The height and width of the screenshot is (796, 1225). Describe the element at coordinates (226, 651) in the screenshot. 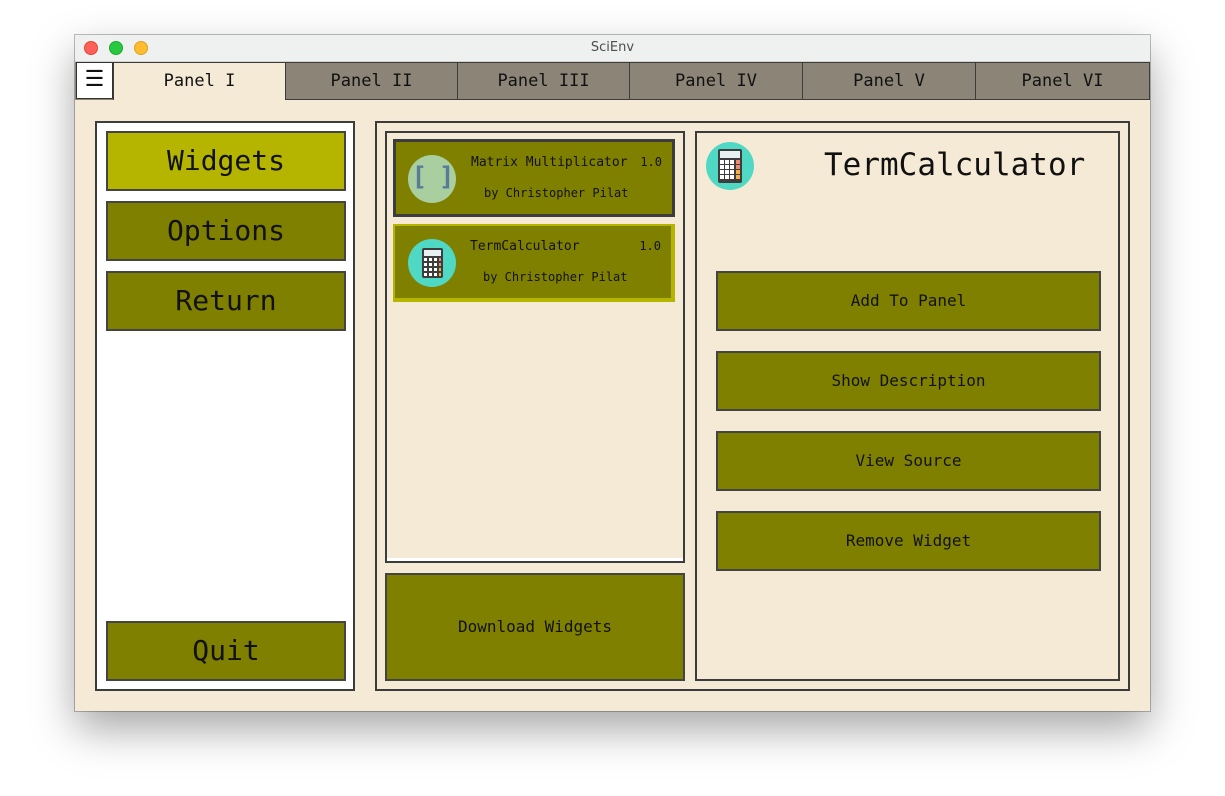

I see `quit-button: Quit` at that location.